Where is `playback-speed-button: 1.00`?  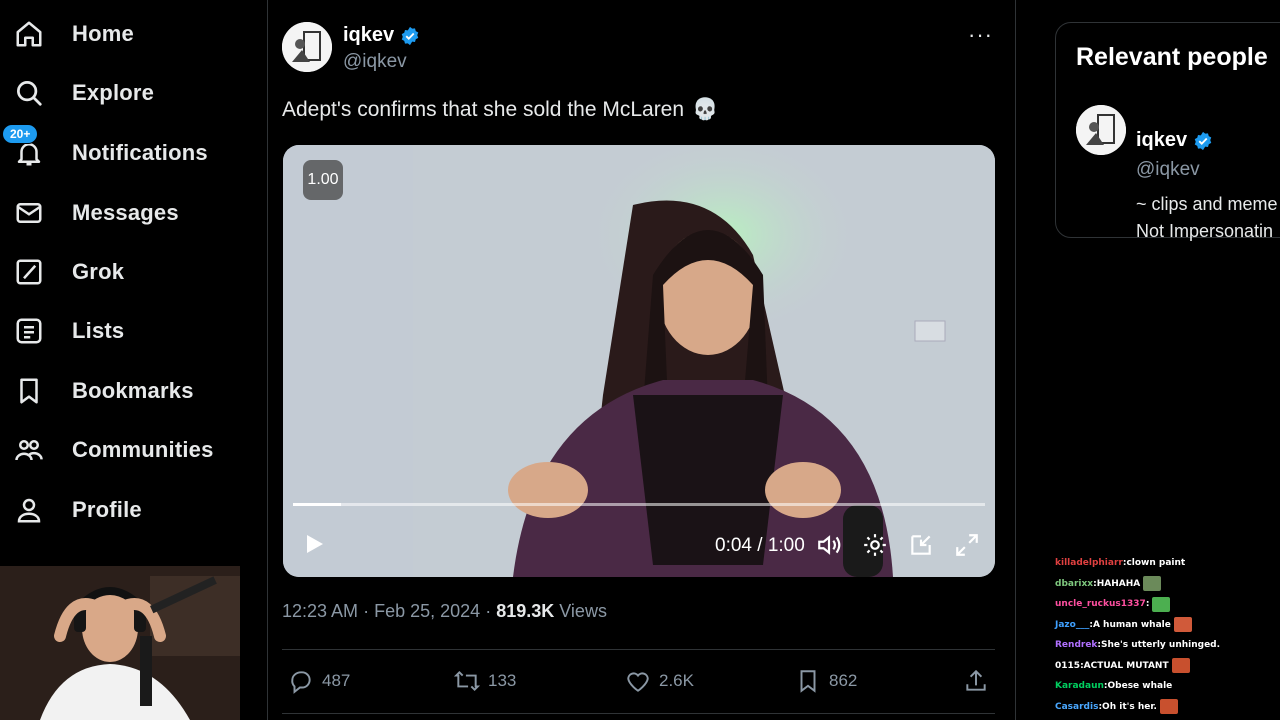
playback-speed-button: 1.00 is located at coordinates (323, 180).